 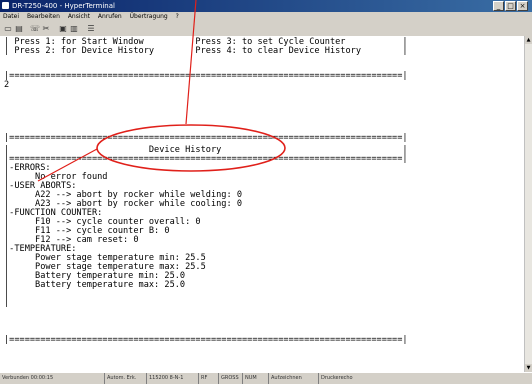 I want to click on maximize-button: □, so click(x=510, y=6).